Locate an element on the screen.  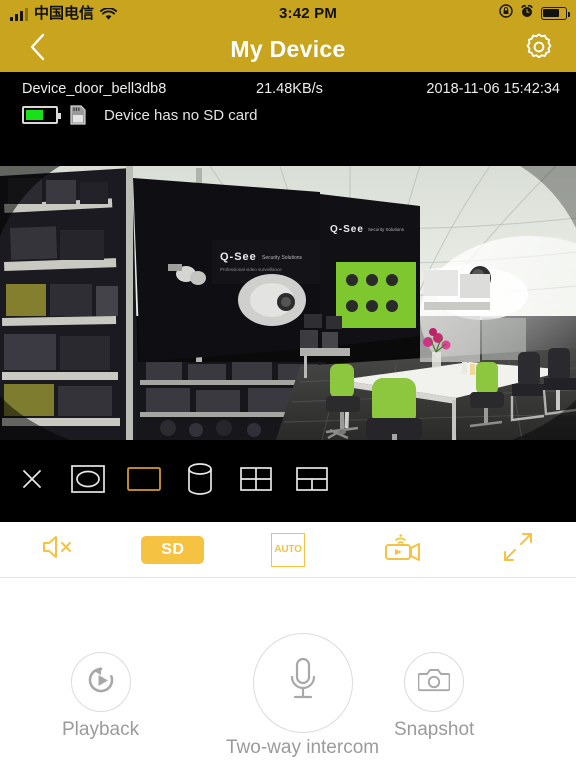
wifi-icon is located at coordinates (109, 14).